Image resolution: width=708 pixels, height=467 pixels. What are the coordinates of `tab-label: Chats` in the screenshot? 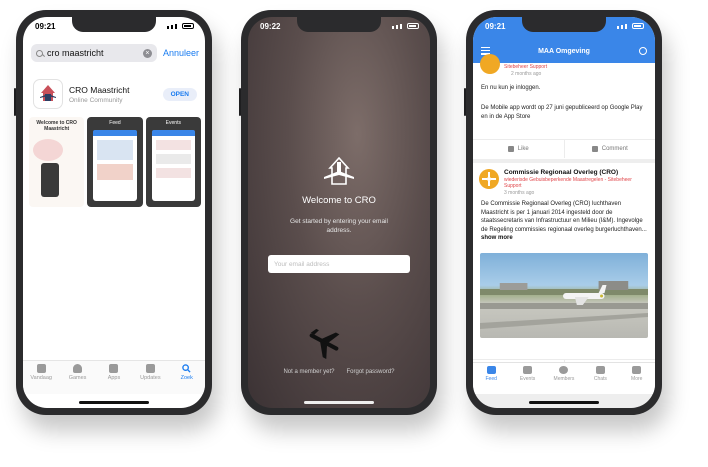 It's located at (600, 379).